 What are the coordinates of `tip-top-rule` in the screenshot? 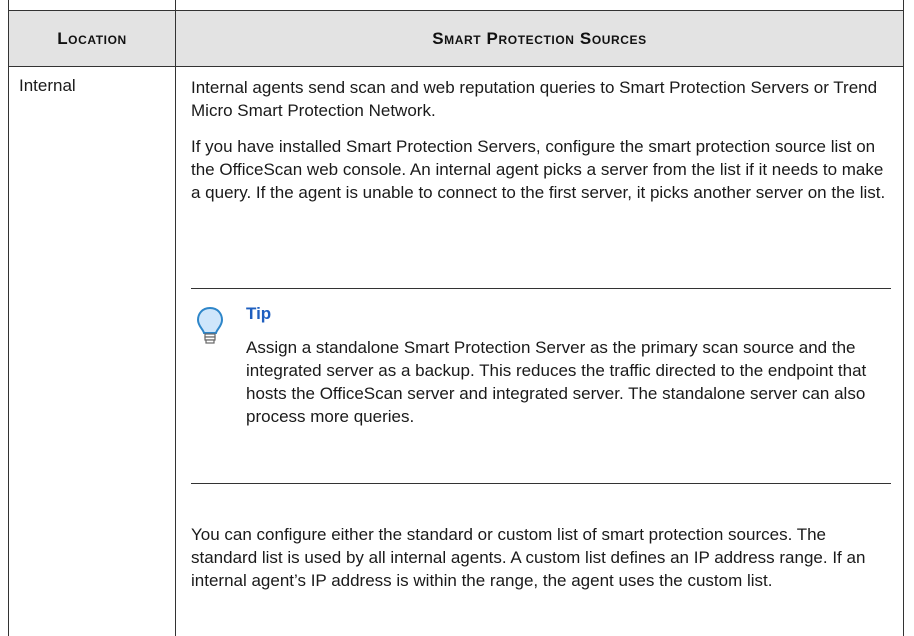 It's located at (541, 288).